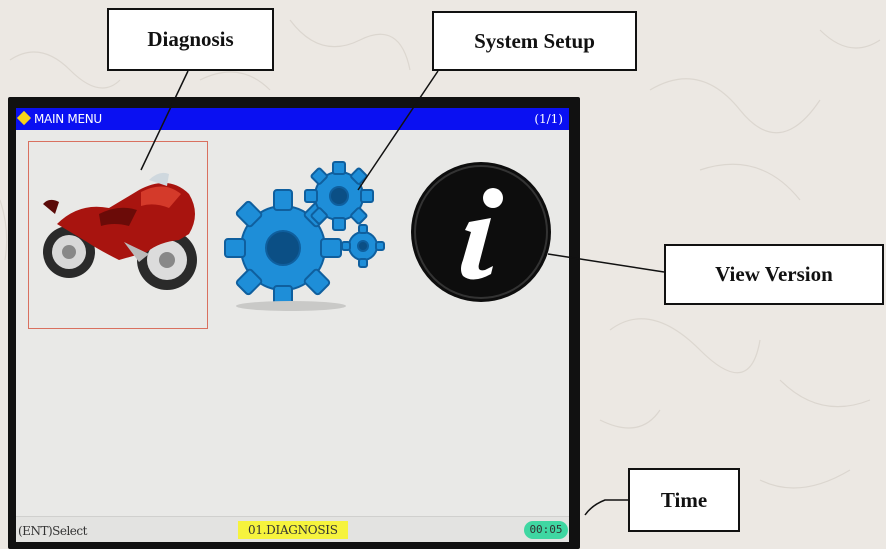 The height and width of the screenshot is (549, 886). What do you see at coordinates (548, 119) in the screenshot?
I see `page-indicator: (1/1)` at bounding box center [548, 119].